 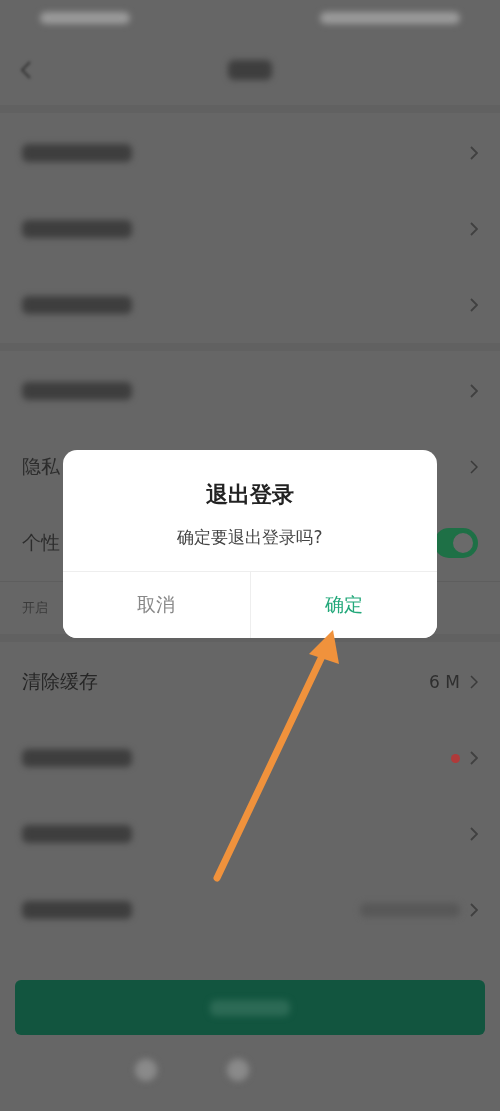 What do you see at coordinates (41, 542) in the screenshot?
I see `setting-label: 个性` at bounding box center [41, 542].